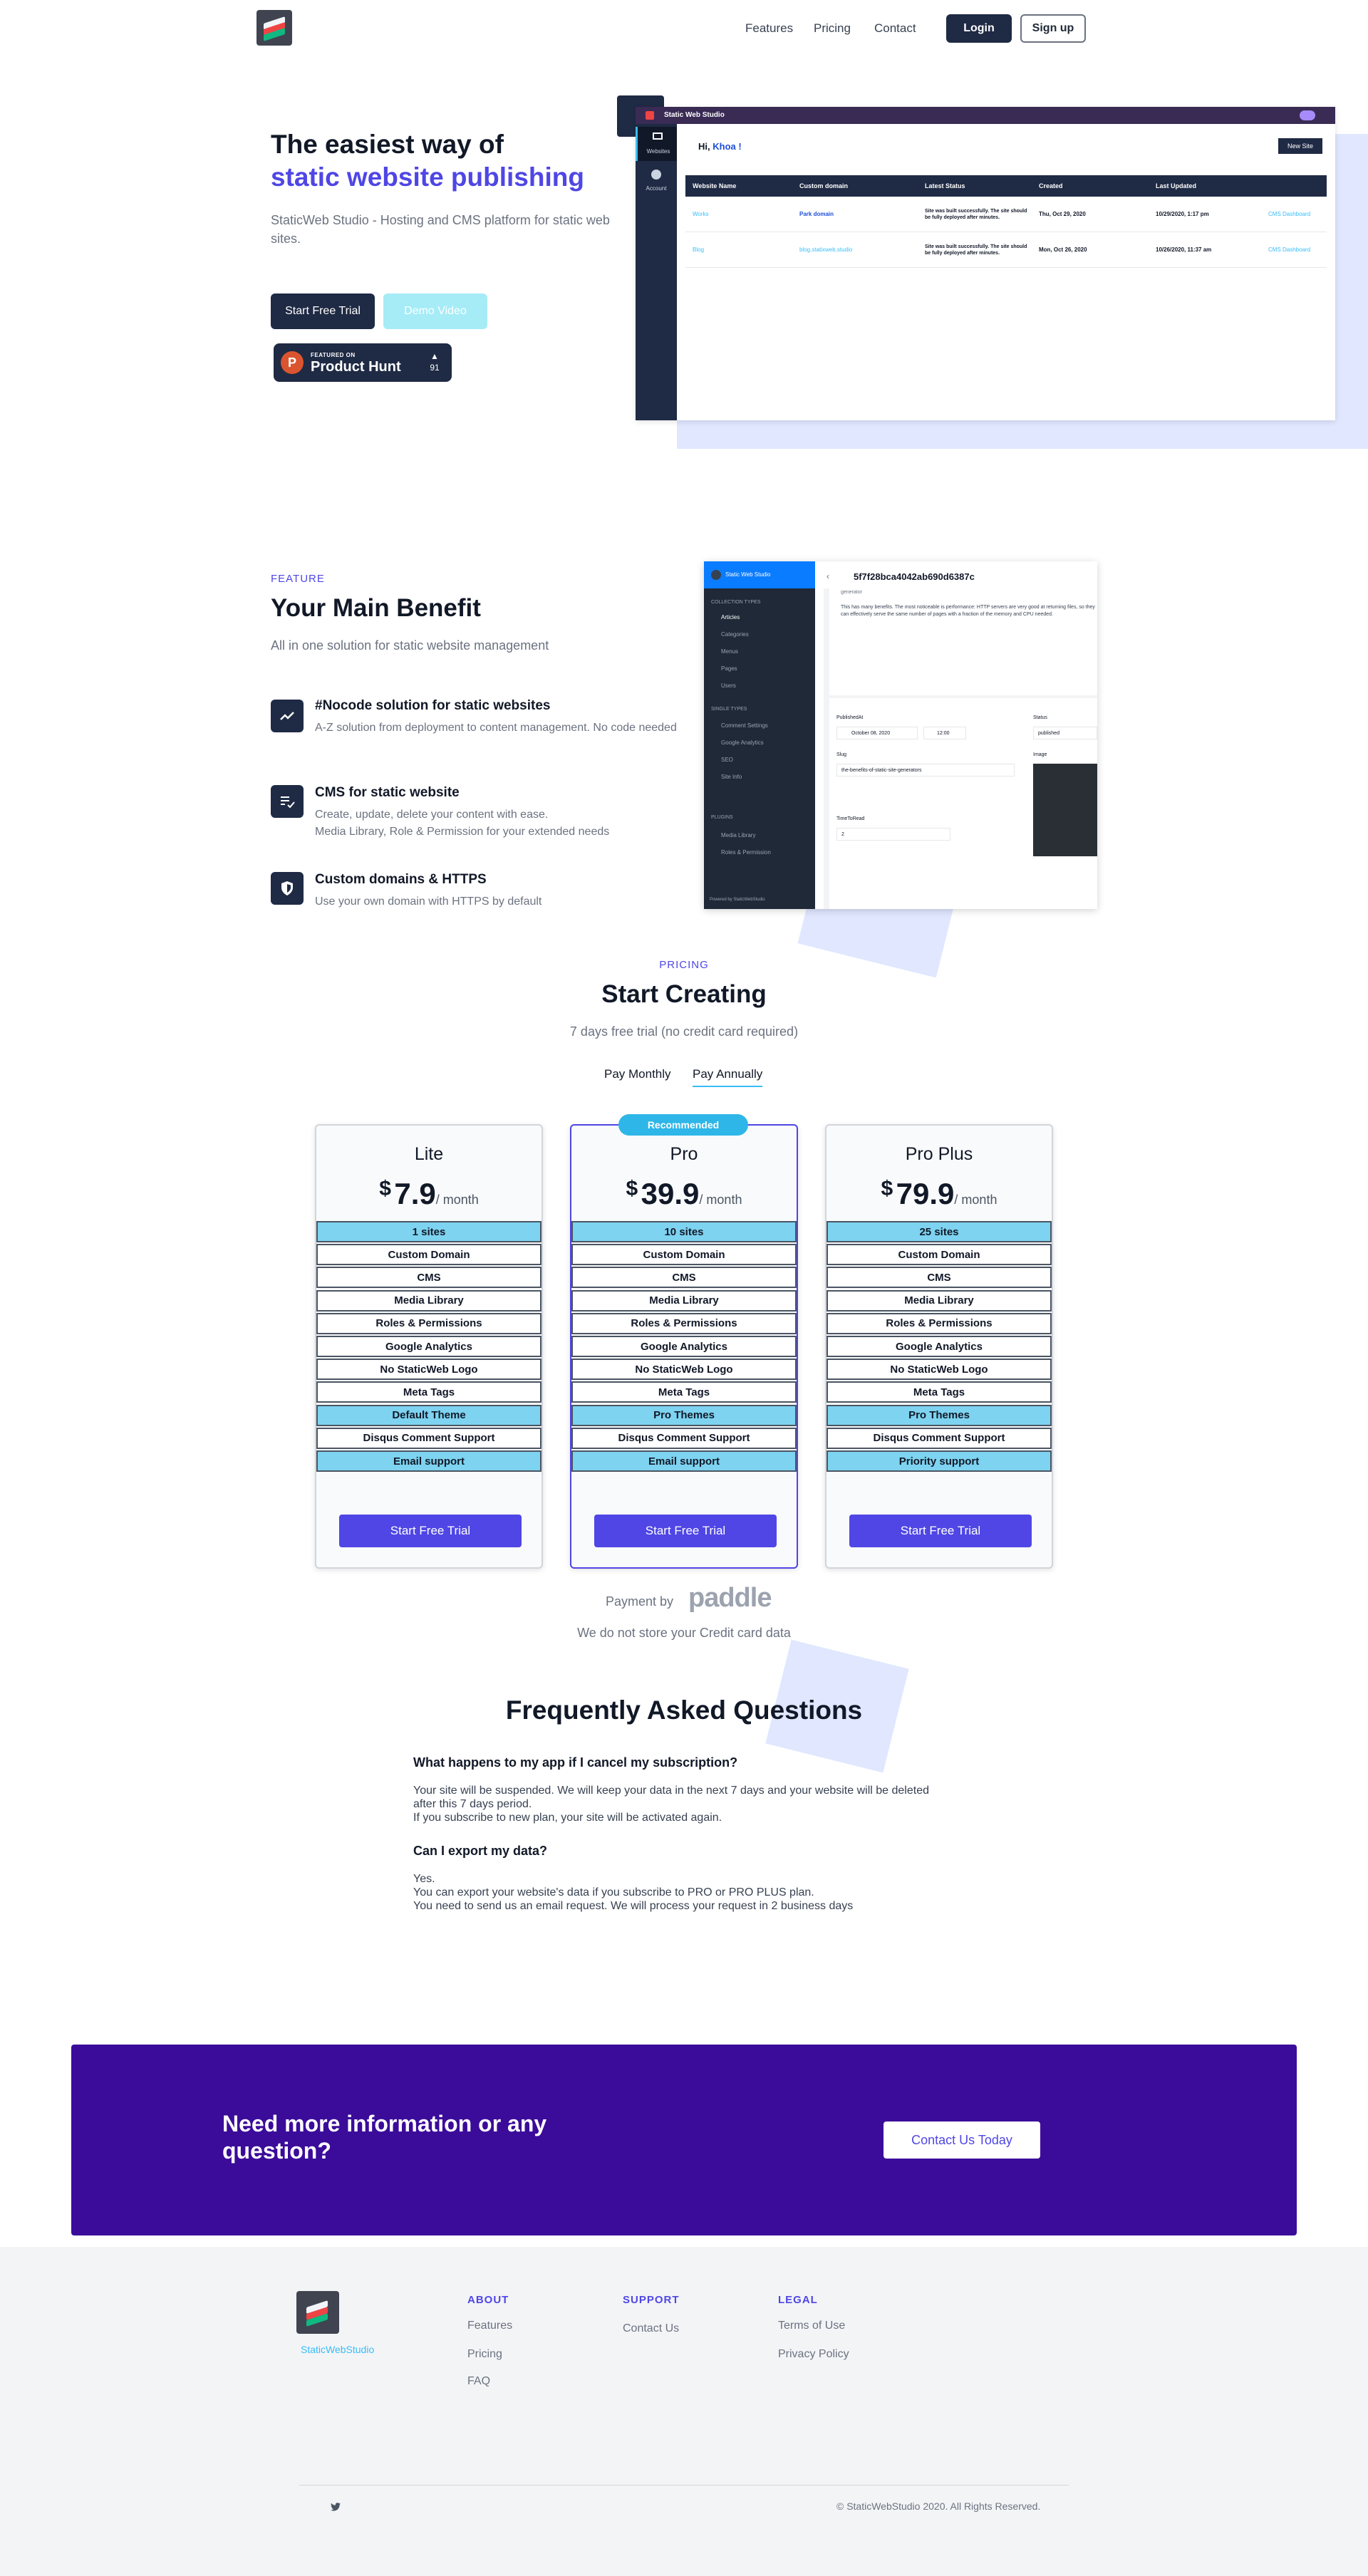  I want to click on ph-vote-count: 91, so click(435, 368).